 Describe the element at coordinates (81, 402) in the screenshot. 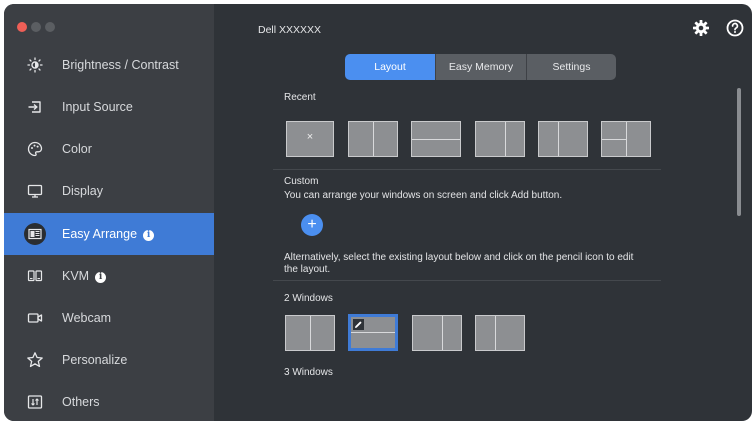

I see `sidebar-item-label: Others` at that location.